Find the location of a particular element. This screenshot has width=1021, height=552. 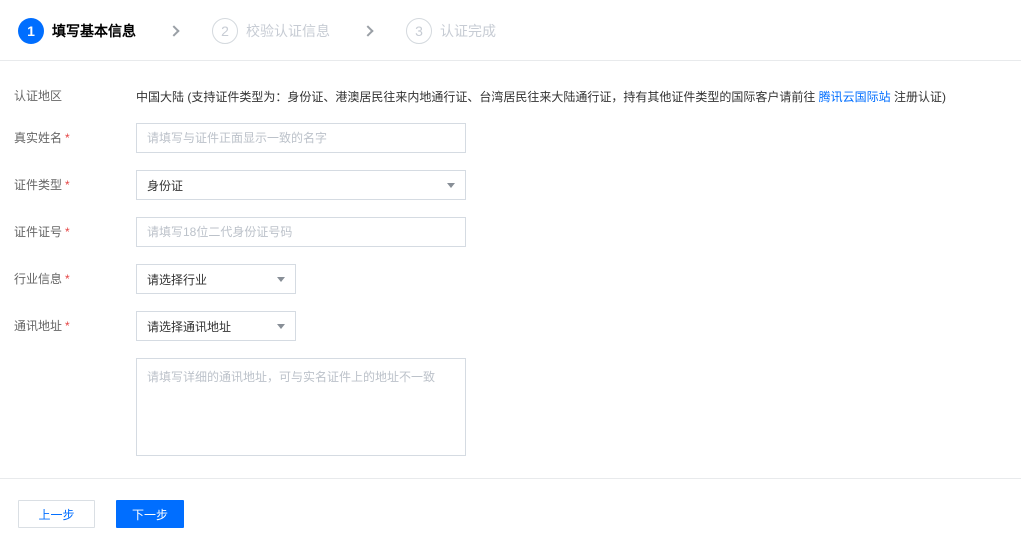

id-type-selected-value: 身份证 is located at coordinates (165, 185).